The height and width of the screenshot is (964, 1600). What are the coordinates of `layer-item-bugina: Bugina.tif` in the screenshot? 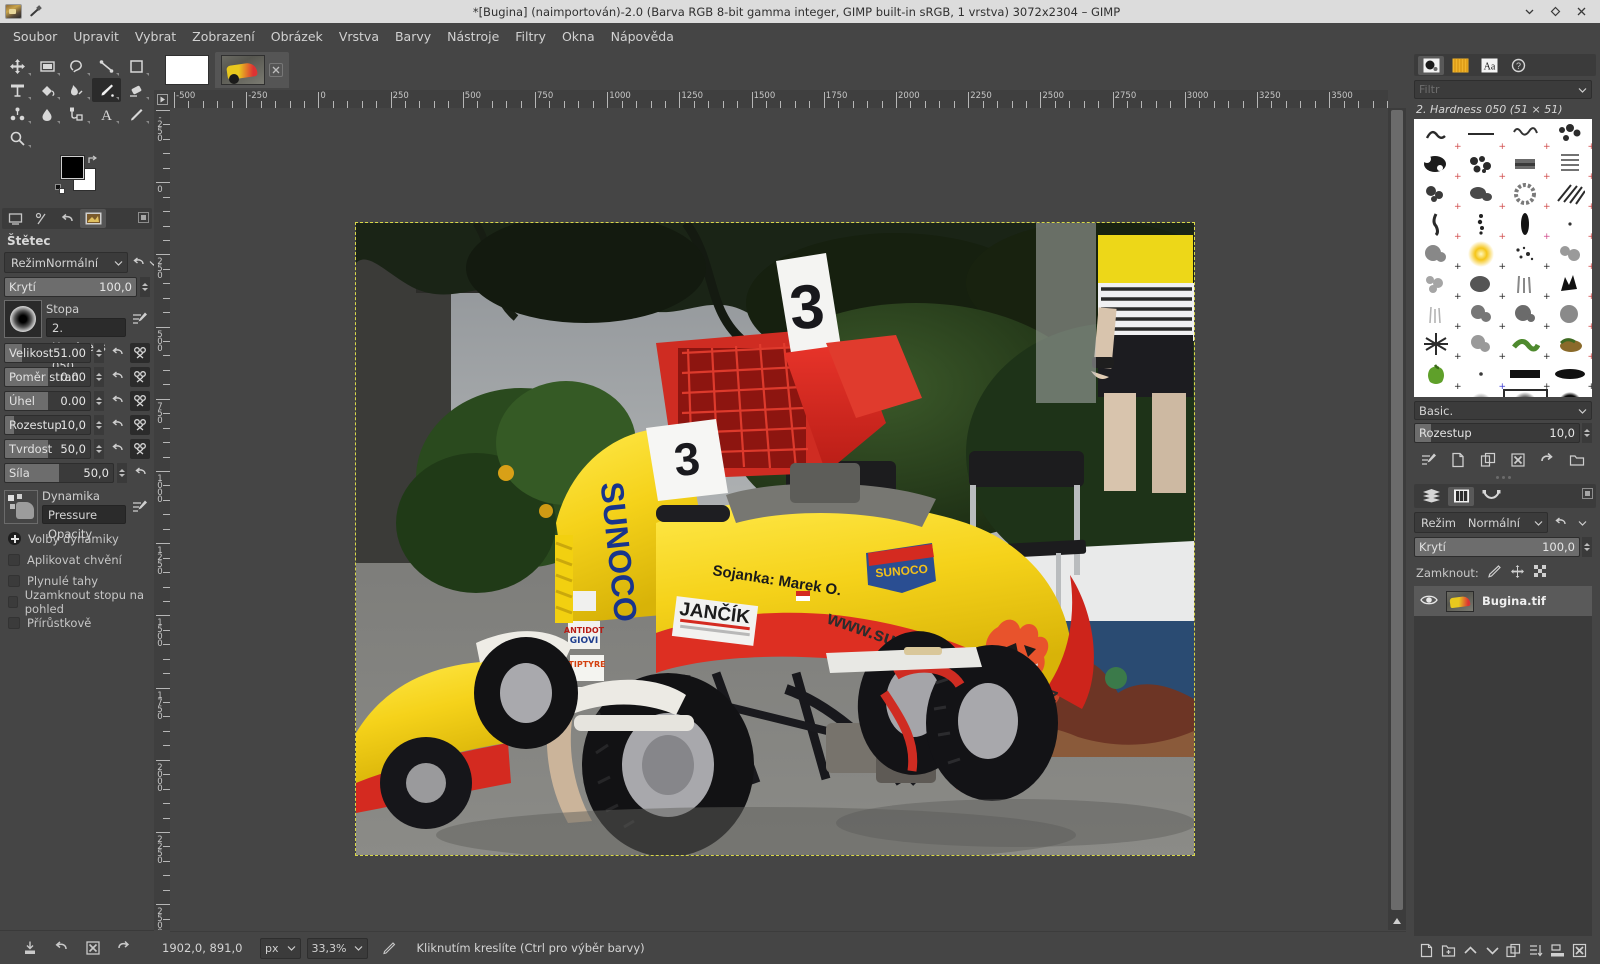 It's located at (1503, 601).